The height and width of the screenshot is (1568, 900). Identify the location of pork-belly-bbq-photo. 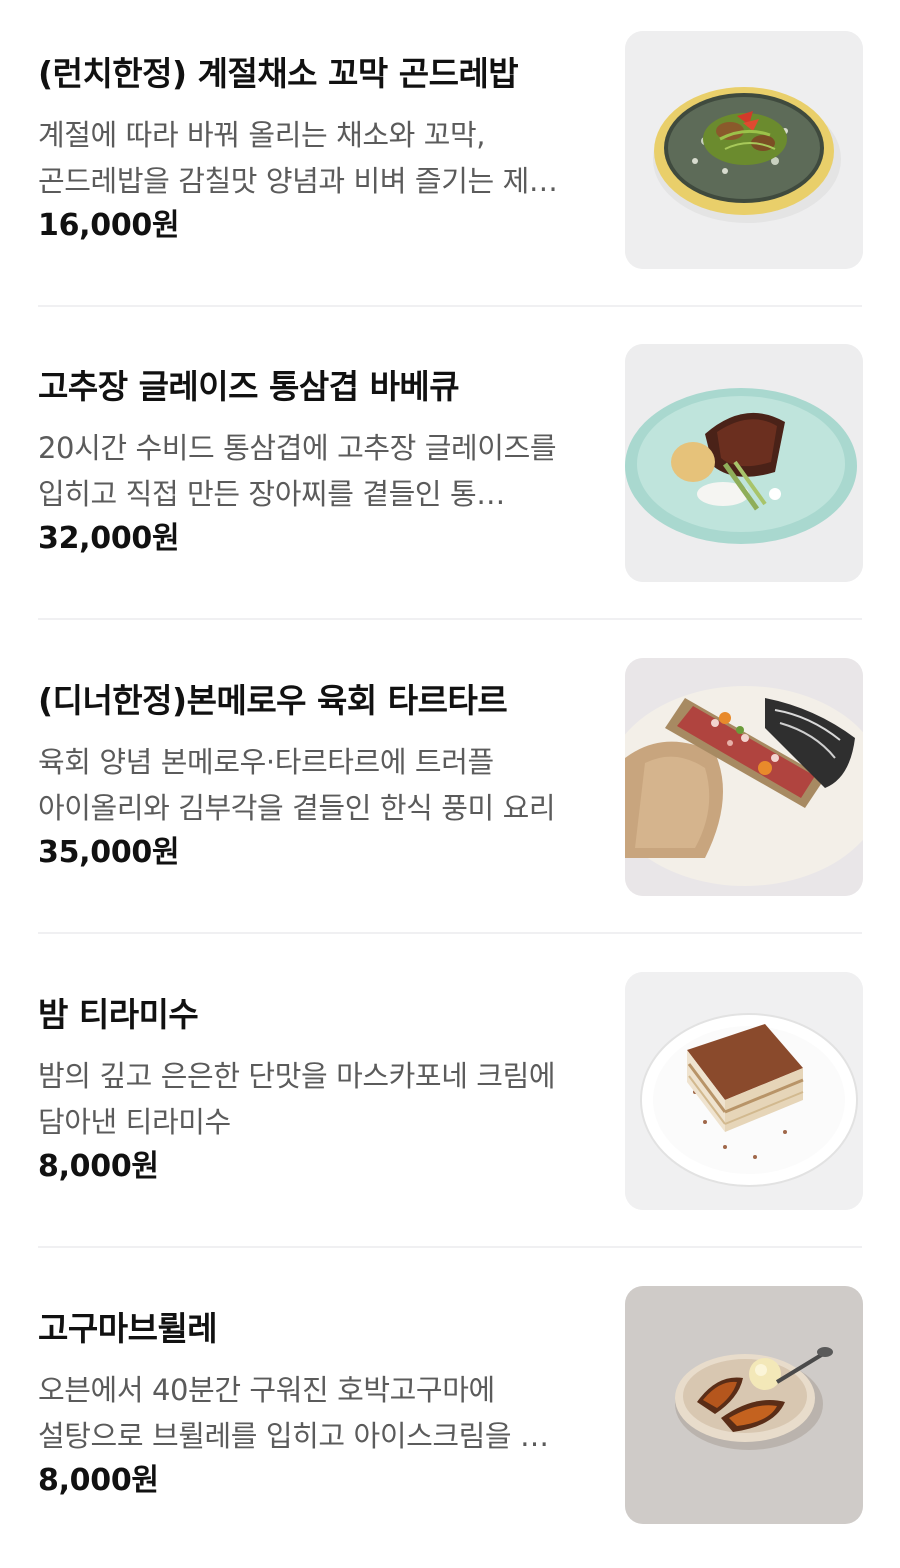
(744, 463).